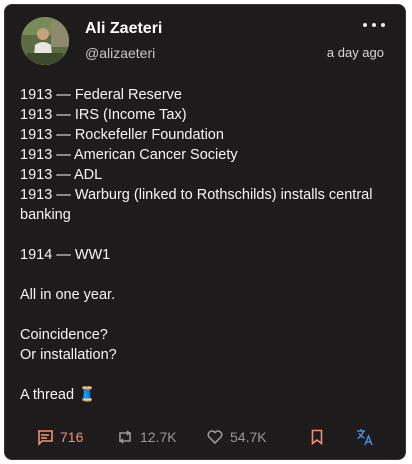 Image resolution: width=412 pixels, height=464 pixels. Describe the element at coordinates (129, 155) in the screenshot. I see `post-line: 1913 — American Cancer Society` at that location.